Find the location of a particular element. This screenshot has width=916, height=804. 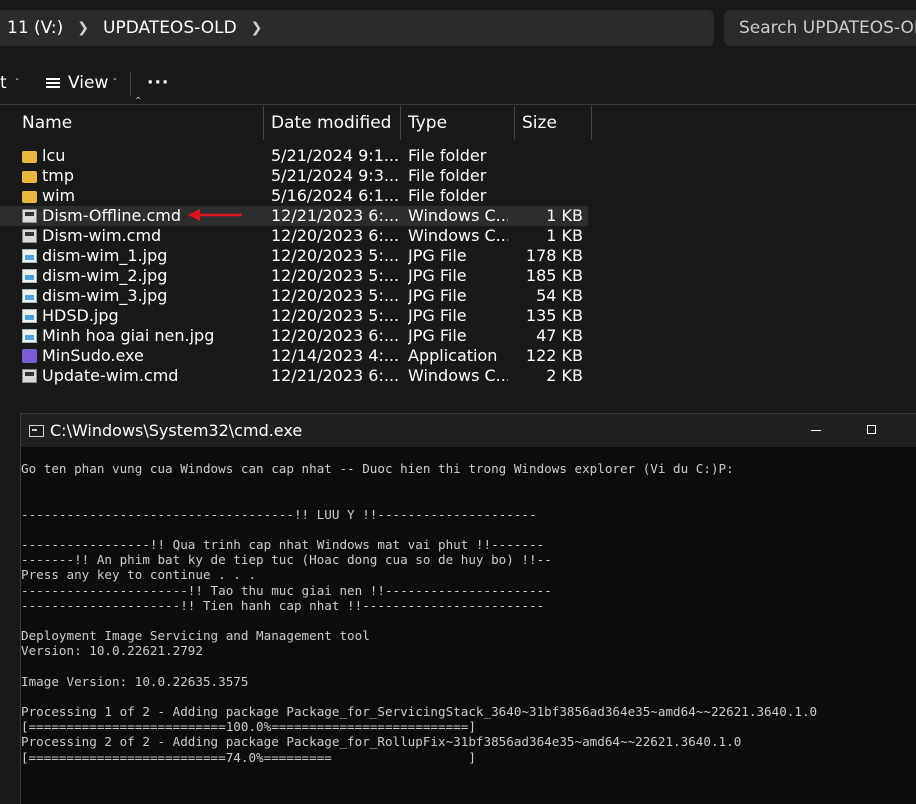

column-header-size: Size is located at coordinates (553, 123).